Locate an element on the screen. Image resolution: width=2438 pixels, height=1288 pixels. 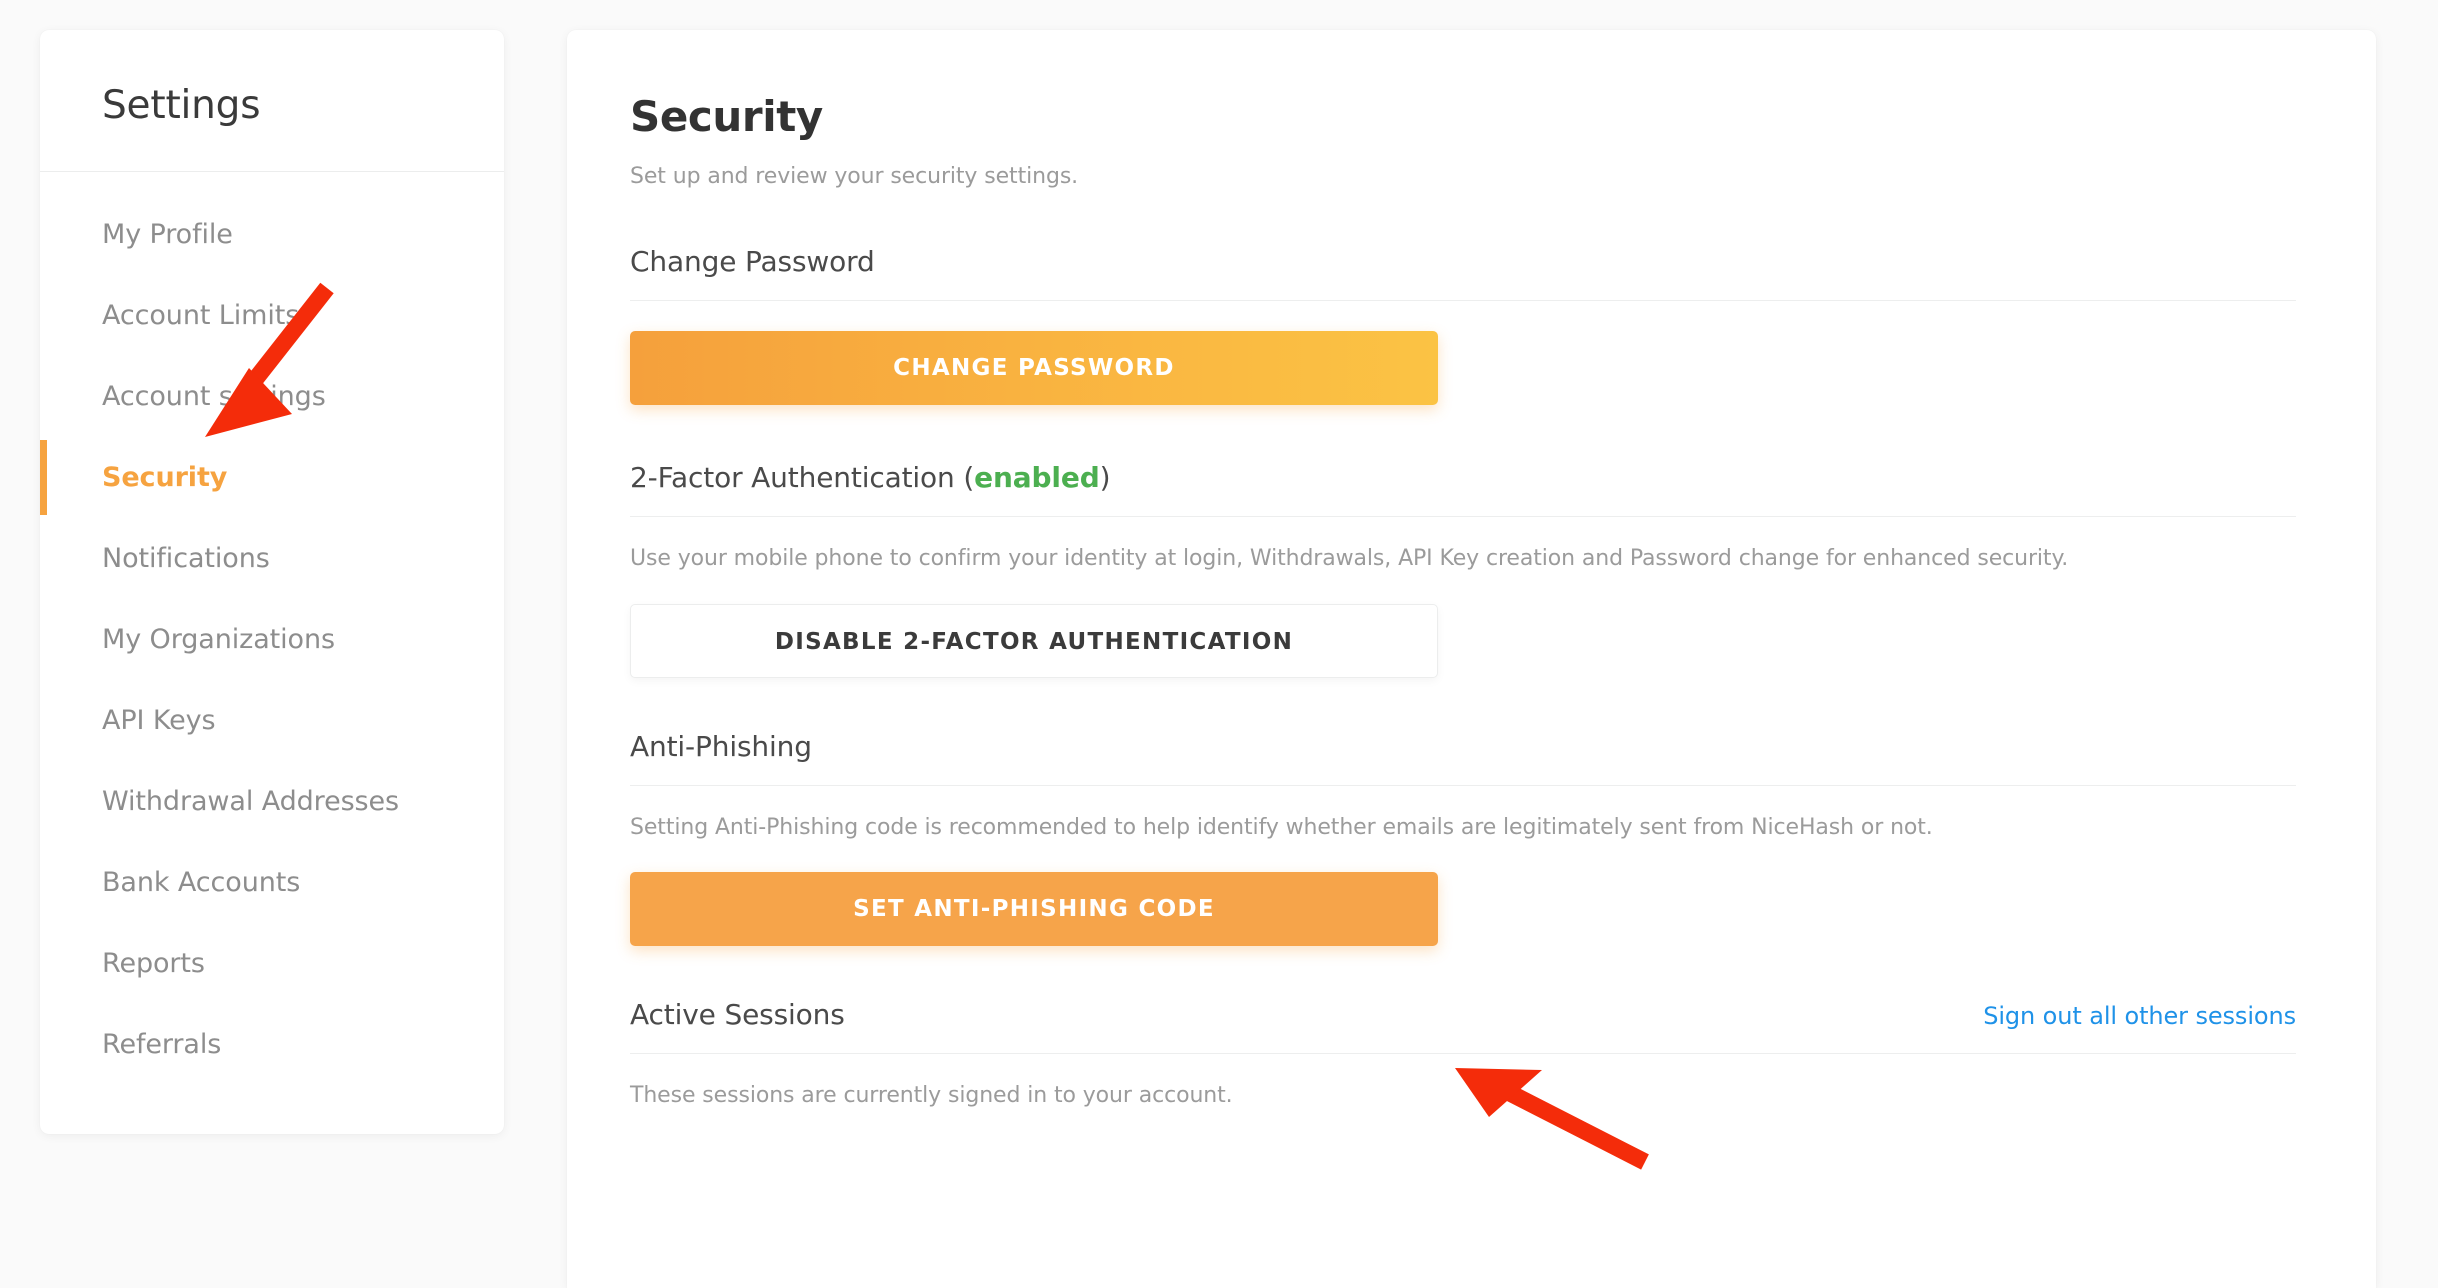
anti-phishing-heading-text: Anti-Phishing is located at coordinates (721, 746).